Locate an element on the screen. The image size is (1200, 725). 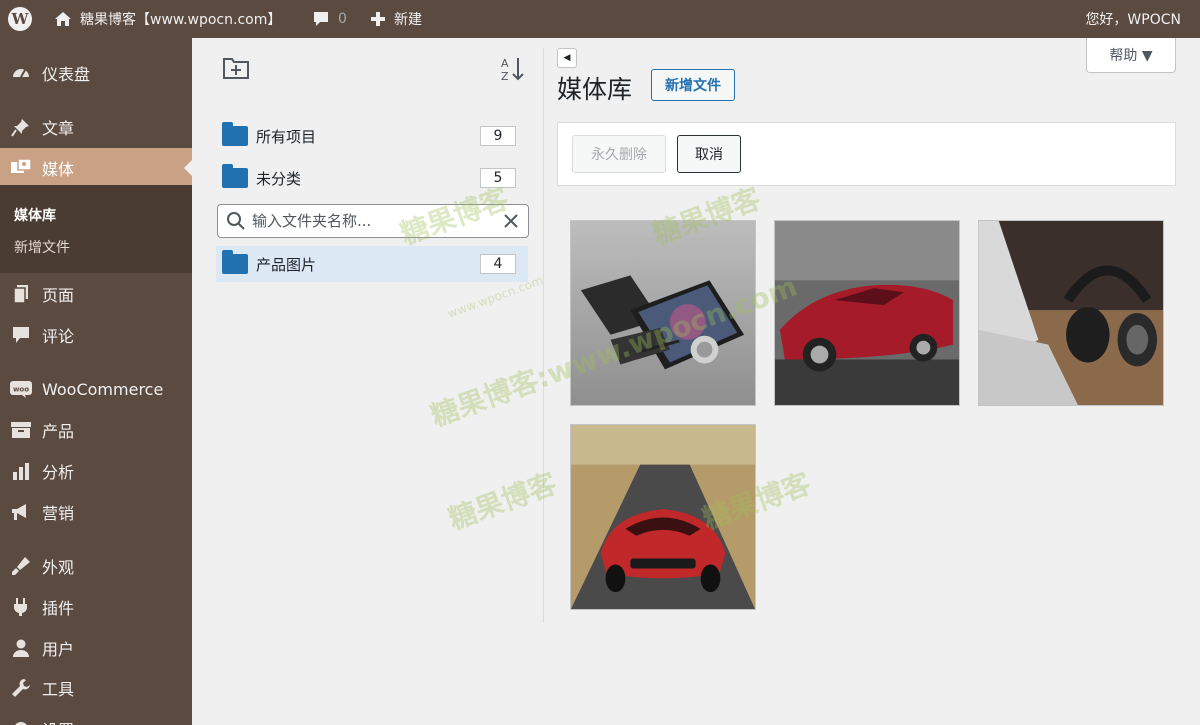
sidebar-item-label: 评论 is located at coordinates (58, 336).